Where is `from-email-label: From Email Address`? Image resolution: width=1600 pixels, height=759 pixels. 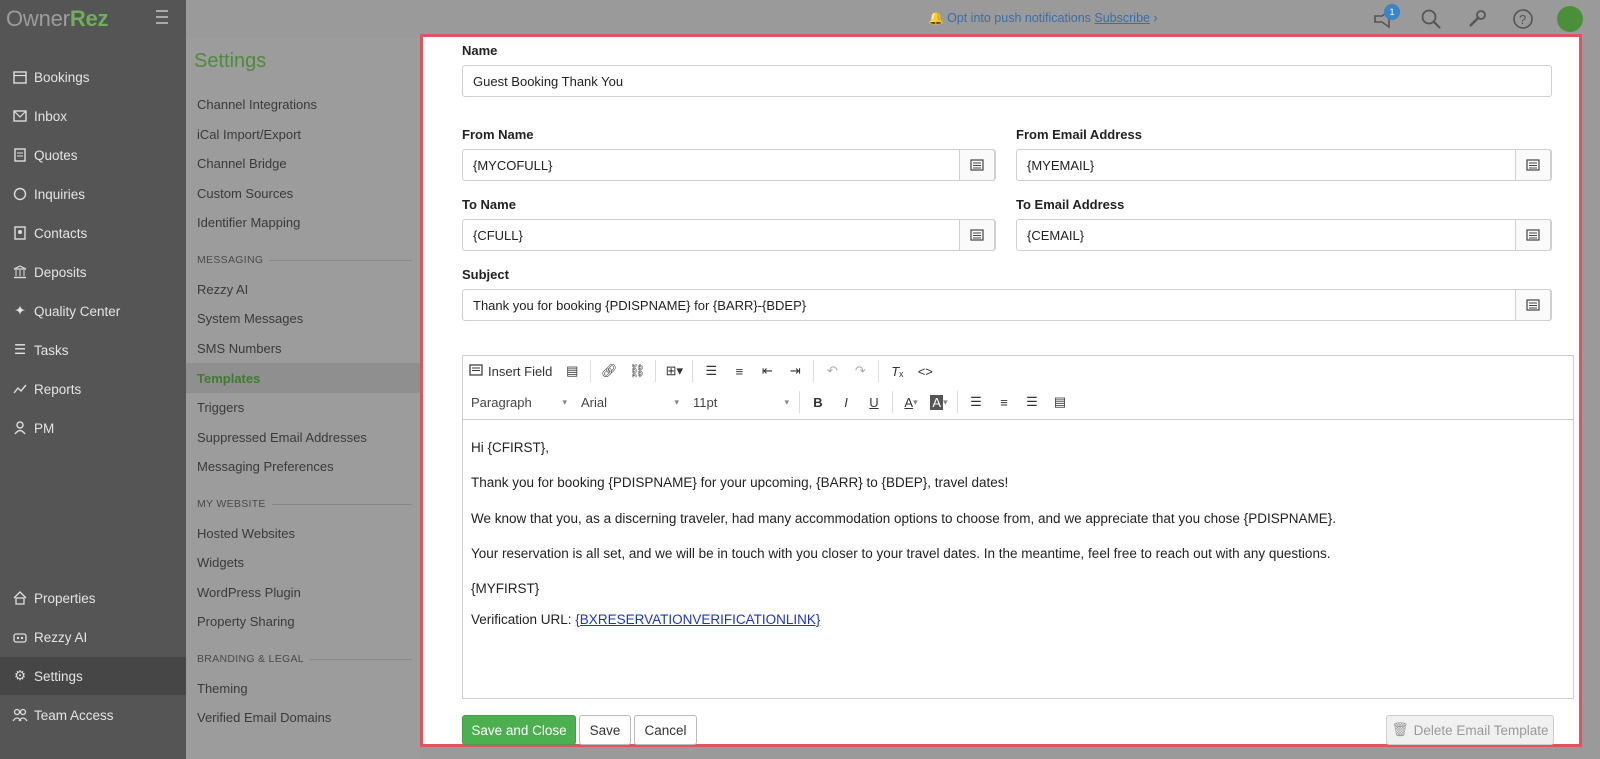 from-email-label: From Email Address is located at coordinates (1079, 134).